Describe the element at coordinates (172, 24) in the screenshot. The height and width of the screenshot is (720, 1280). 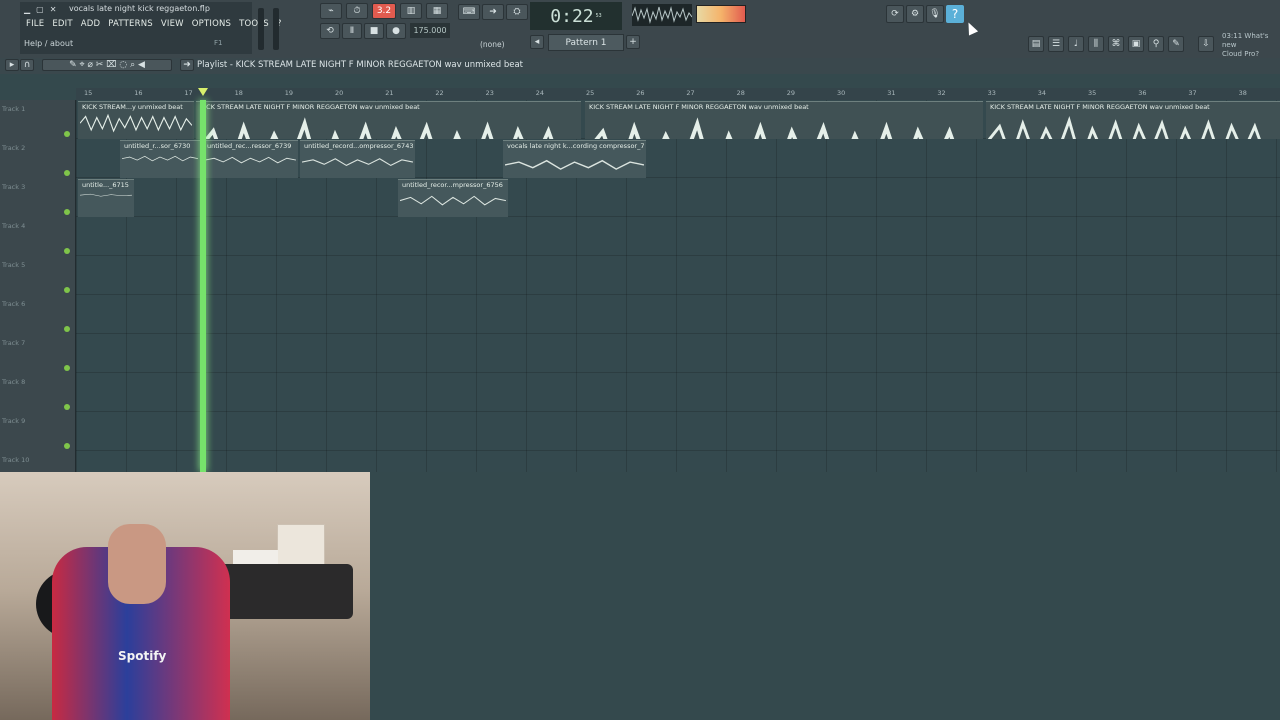
I see `menu-view: VIEW` at that location.